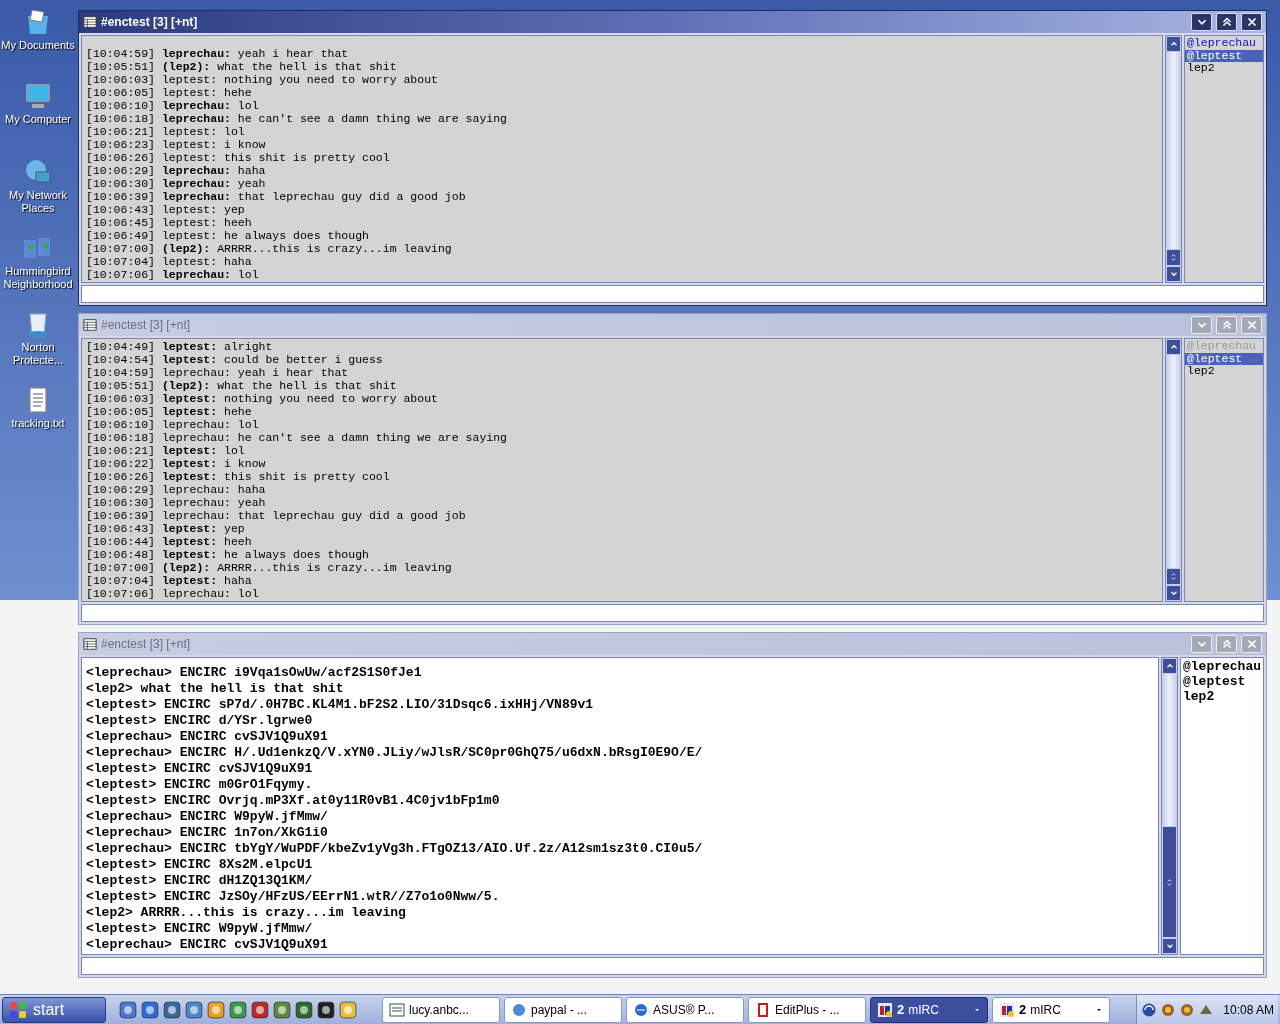  What do you see at coordinates (38, 103) in the screenshot?
I see `desktop-icon: My Computer` at bounding box center [38, 103].